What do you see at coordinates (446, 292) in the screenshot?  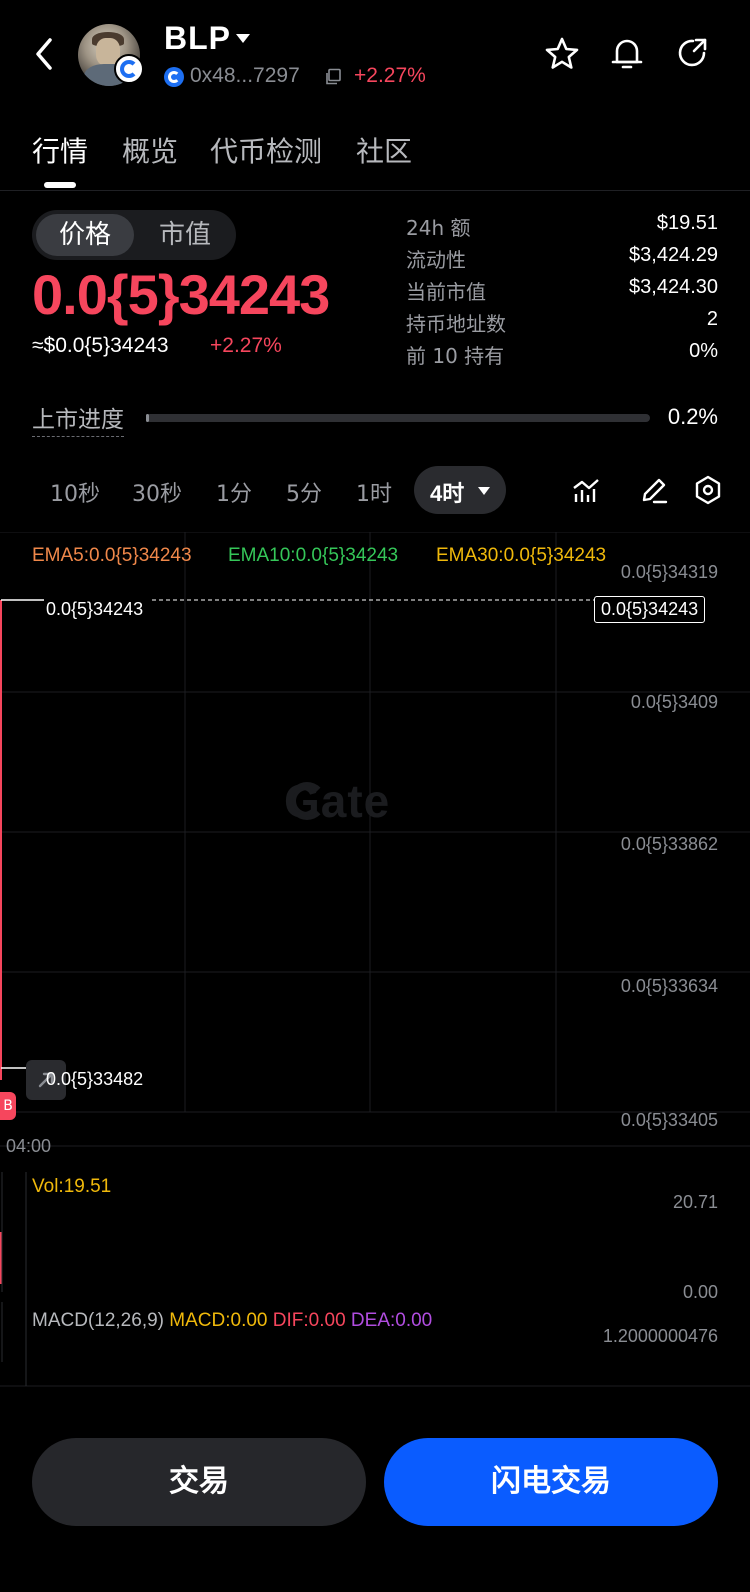 I see `stat-label-mcap: 当前市值` at bounding box center [446, 292].